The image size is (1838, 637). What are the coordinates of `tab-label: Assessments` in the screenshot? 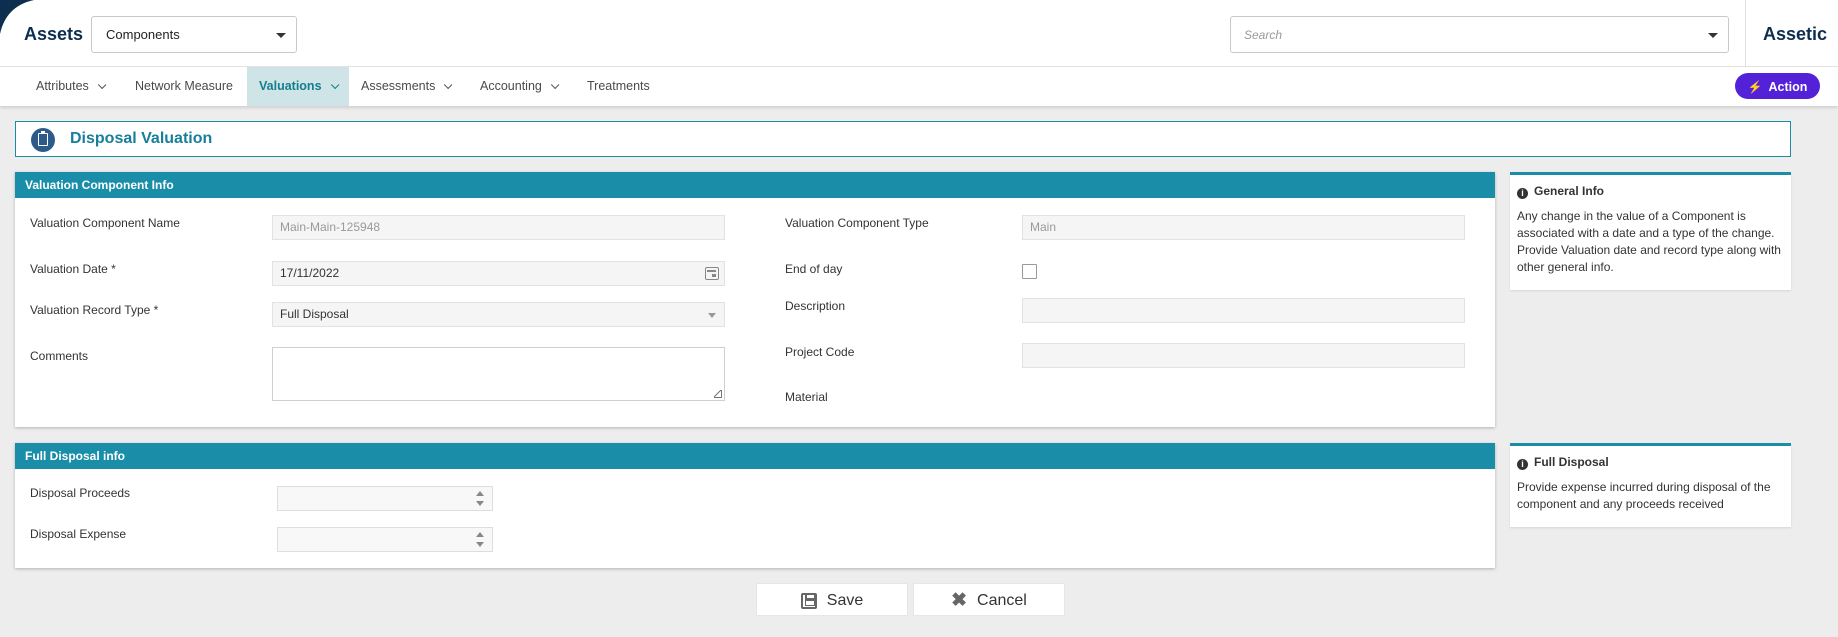 It's located at (398, 86).